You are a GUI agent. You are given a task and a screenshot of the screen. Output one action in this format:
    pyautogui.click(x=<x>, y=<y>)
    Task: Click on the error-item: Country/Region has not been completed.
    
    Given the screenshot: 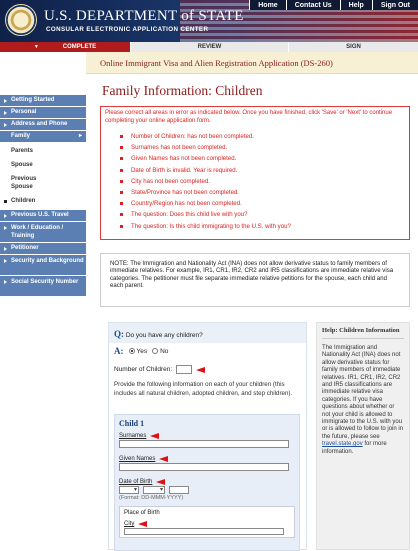 What is the action you would take?
    pyautogui.click(x=262, y=203)
    